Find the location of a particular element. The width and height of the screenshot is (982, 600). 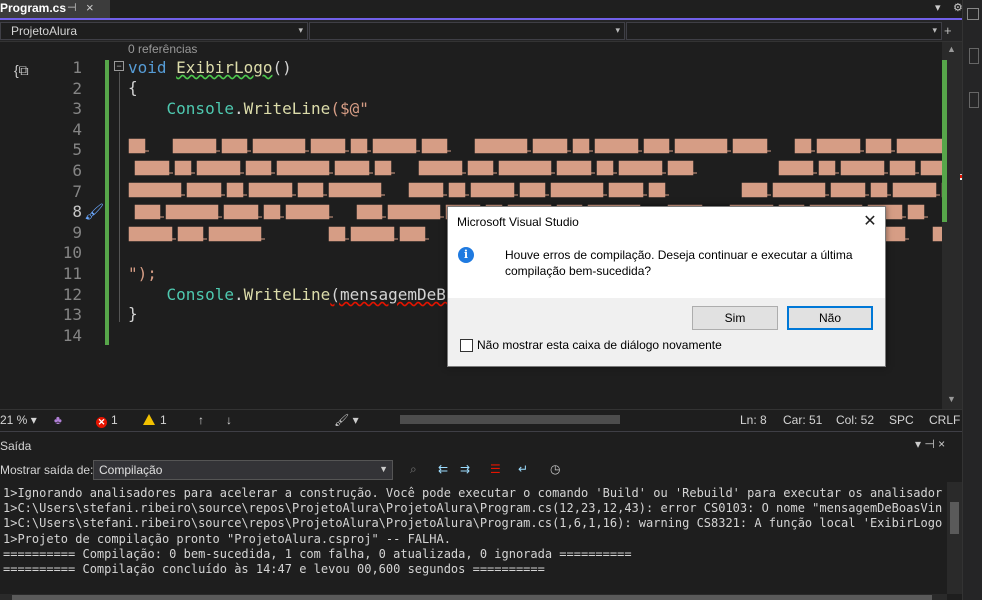

column-indicator: Col: 52 is located at coordinates (855, 420).